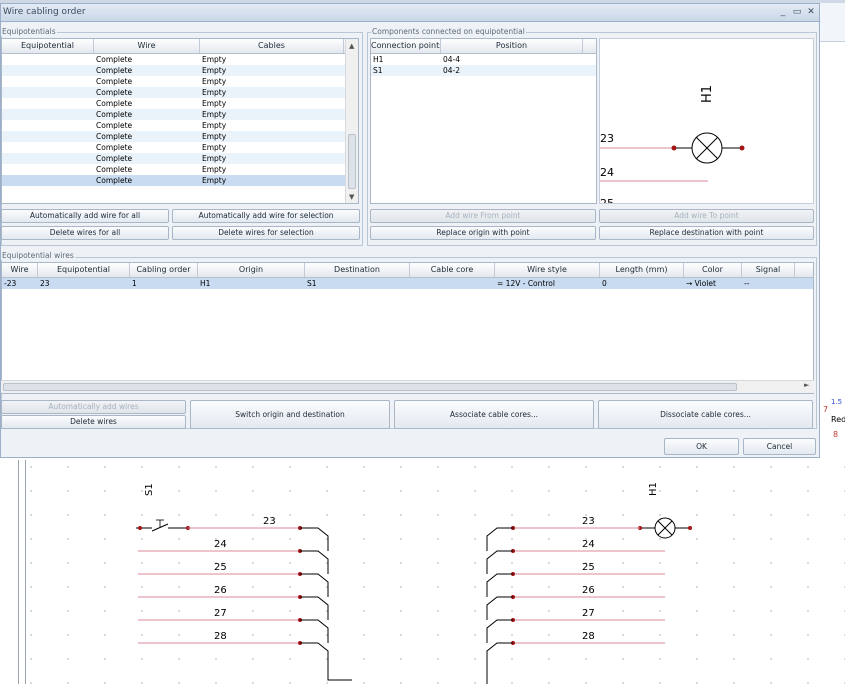  I want to click on scroll-down-icon: ▼, so click(351, 197).